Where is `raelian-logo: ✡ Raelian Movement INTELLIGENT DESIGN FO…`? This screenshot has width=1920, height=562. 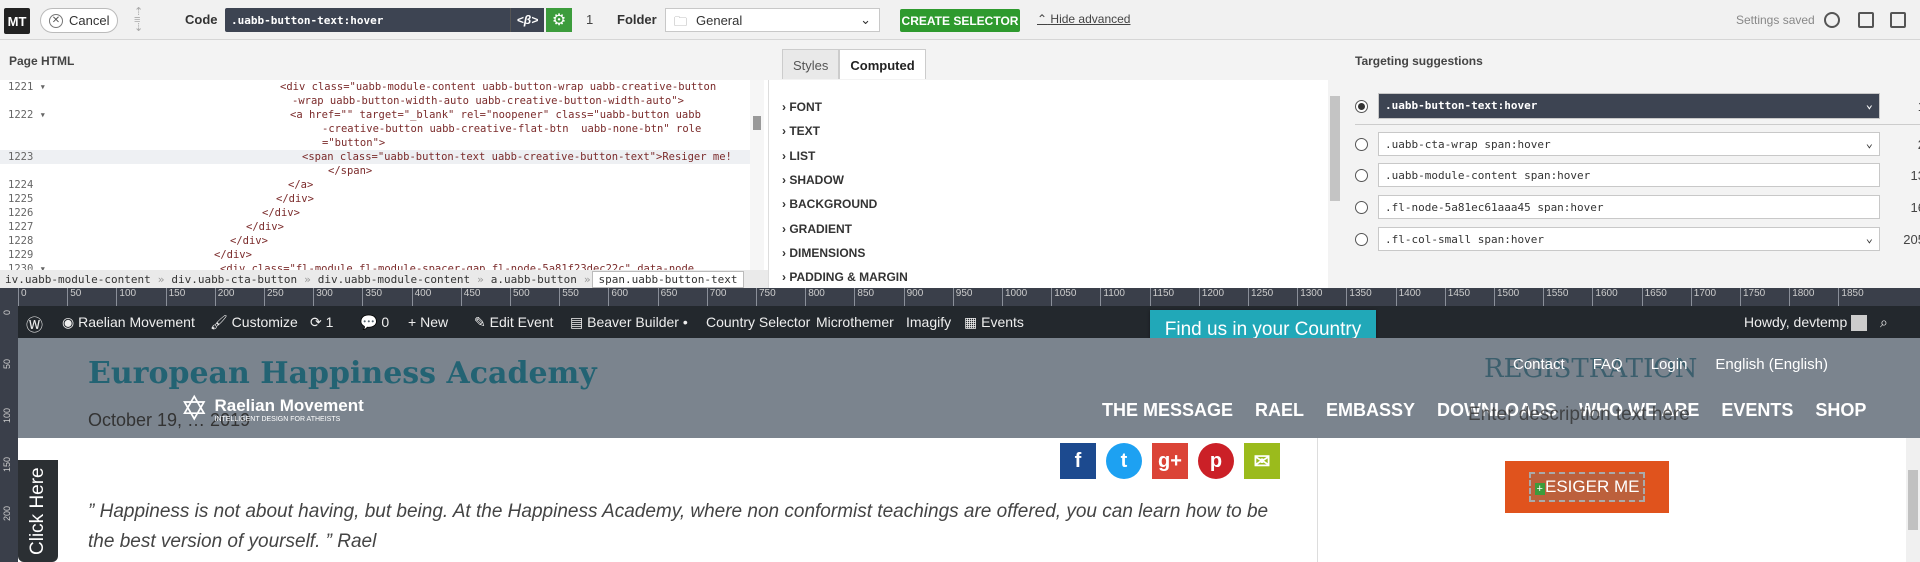 raelian-logo: ✡ Raelian Movement INTELLIGENT DESIGN FO… is located at coordinates (272, 409).